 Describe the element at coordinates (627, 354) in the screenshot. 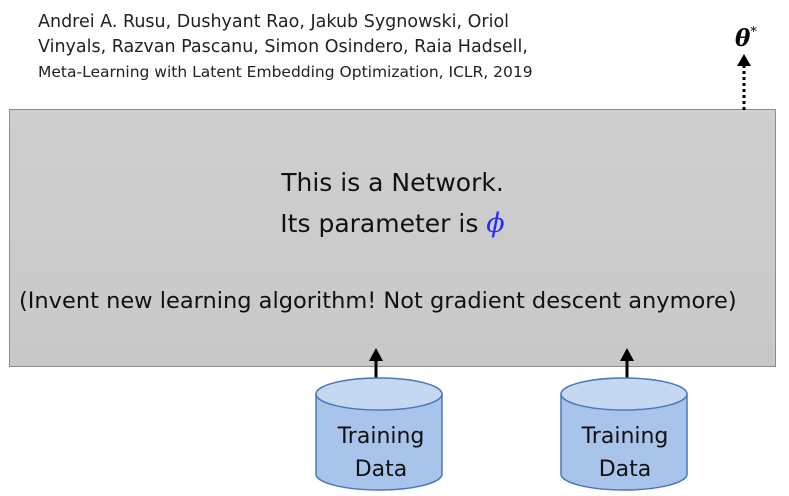

I see `input-arrow-2-head` at that location.